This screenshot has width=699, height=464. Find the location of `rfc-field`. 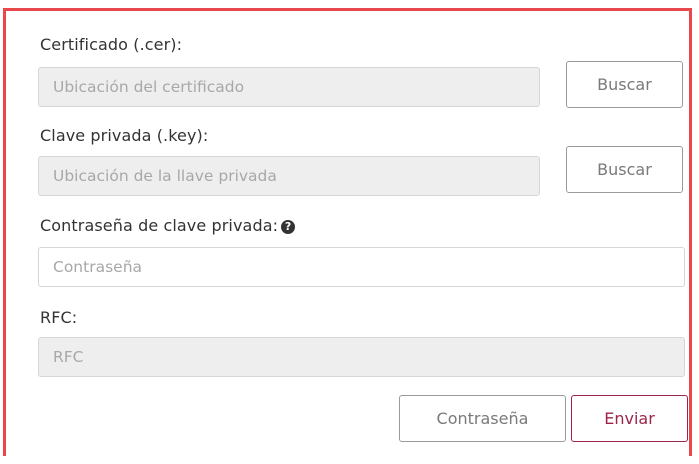

rfc-field is located at coordinates (361, 357).